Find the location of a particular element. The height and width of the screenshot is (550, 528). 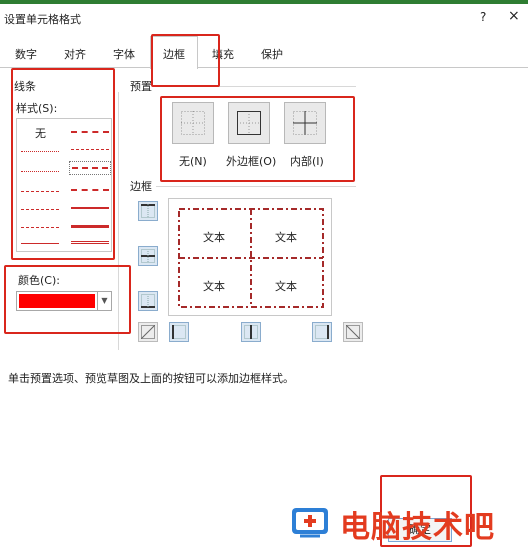

preview-grid is located at coordinates (251, 258).